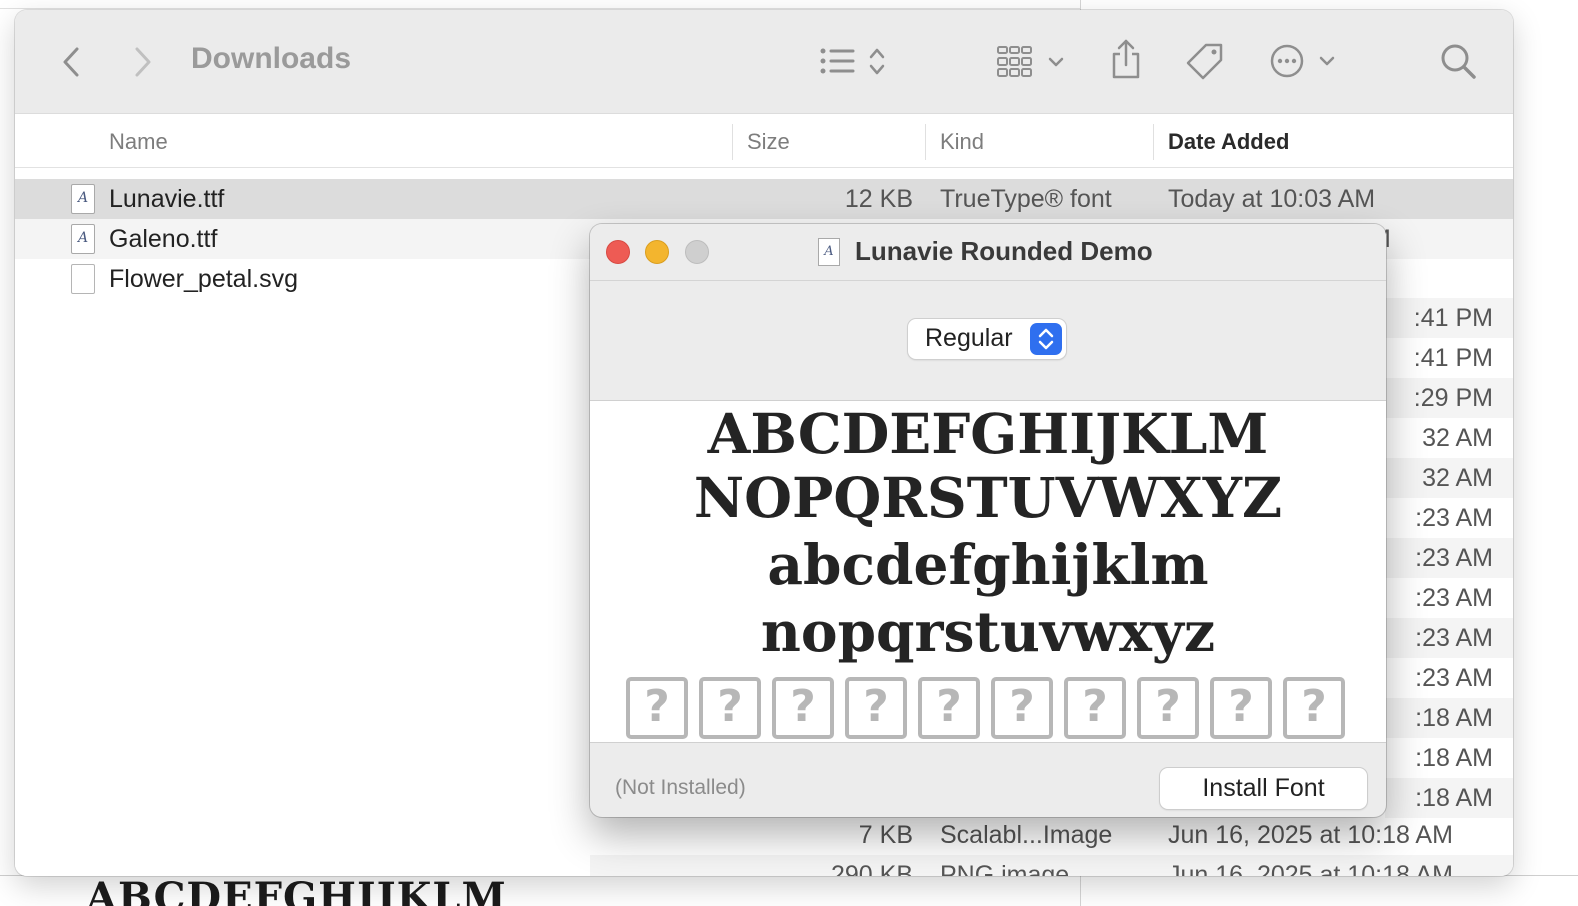 Image resolution: width=1578 pixels, height=906 pixels. What do you see at coordinates (988, 497) in the screenshot?
I see `preview-uppercase-line-2: NOPQRSTUVWXYZ` at bounding box center [988, 497].